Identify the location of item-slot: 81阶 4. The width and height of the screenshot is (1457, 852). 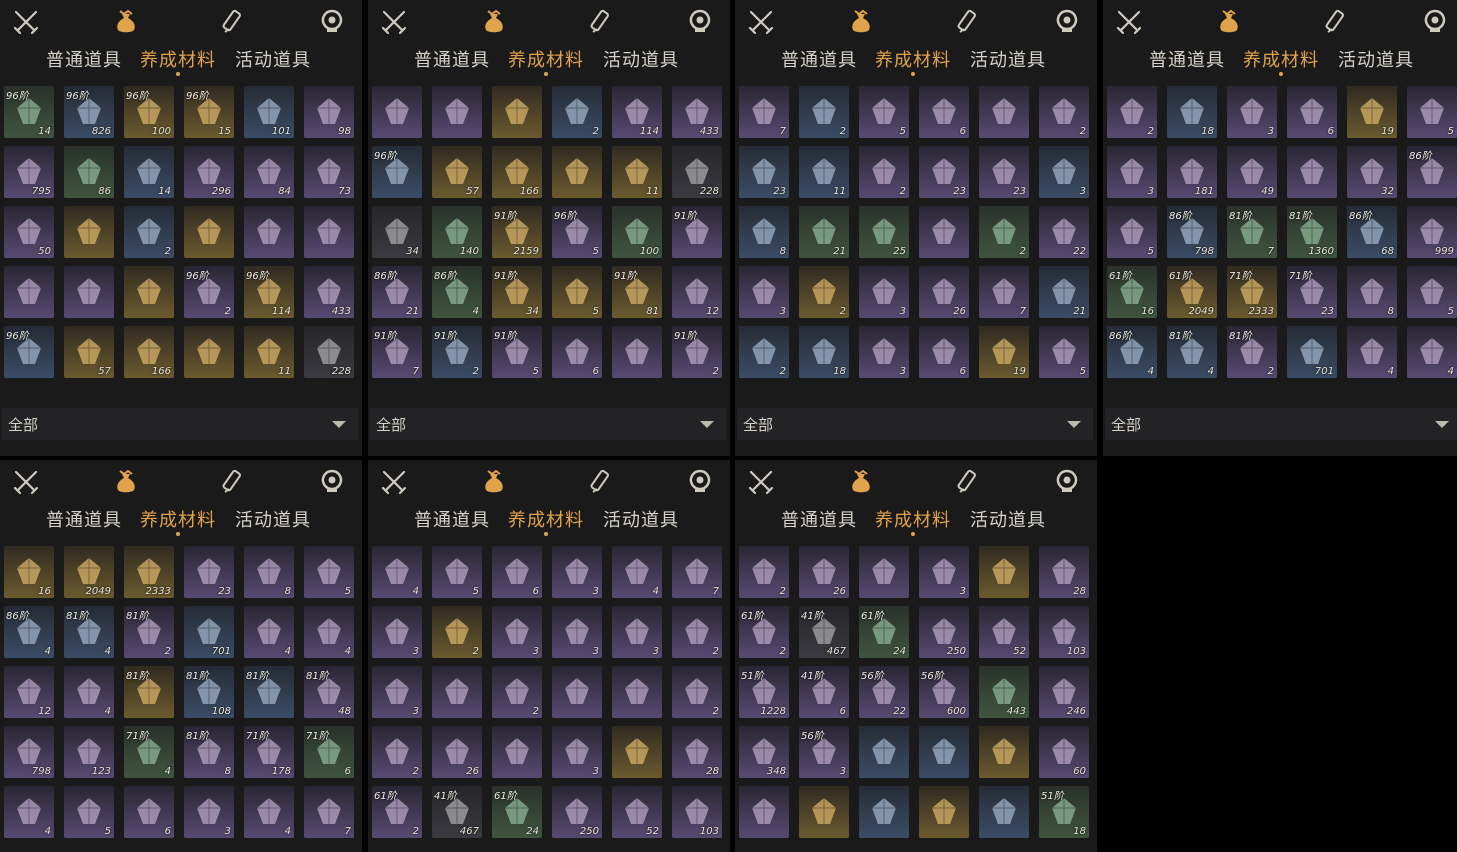
(1192, 352).